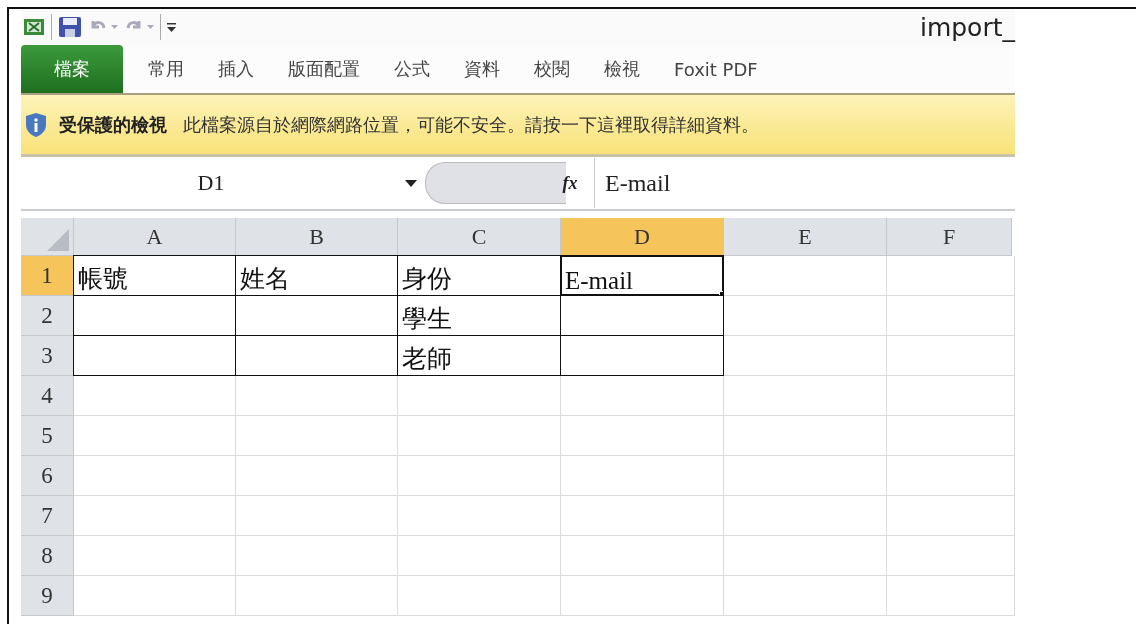 The image size is (1136, 626). Describe the element at coordinates (482, 69) in the screenshot. I see `ribbon-tab: 資料` at that location.